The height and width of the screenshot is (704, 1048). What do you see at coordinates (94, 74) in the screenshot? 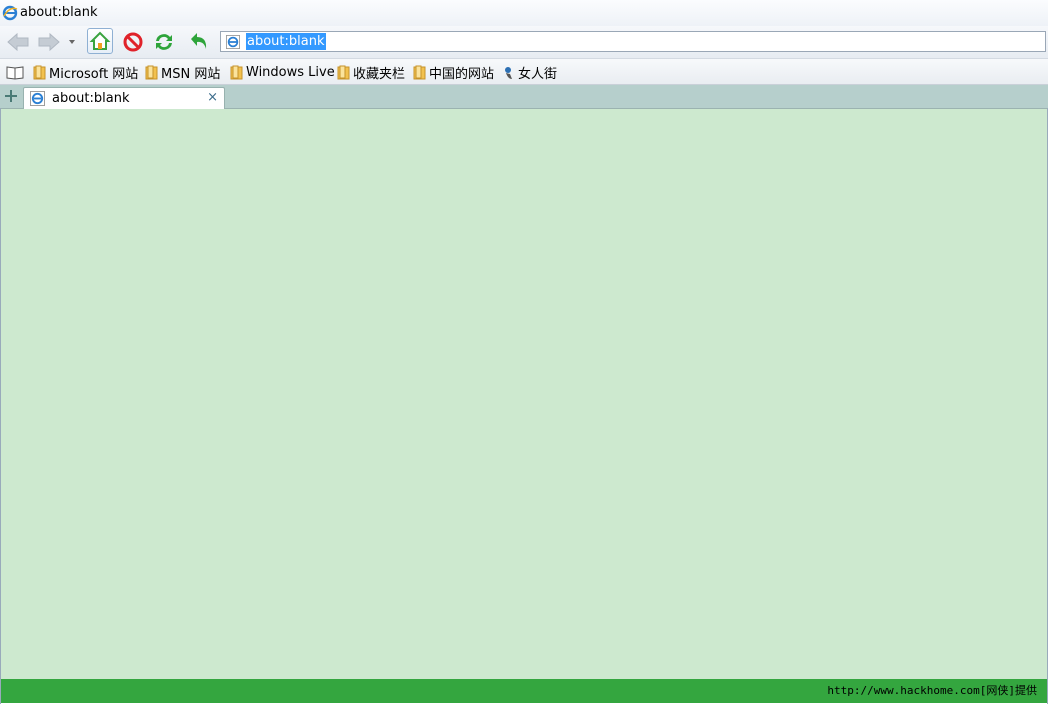
I see `favorite-label: Microsoft 网站` at bounding box center [94, 74].